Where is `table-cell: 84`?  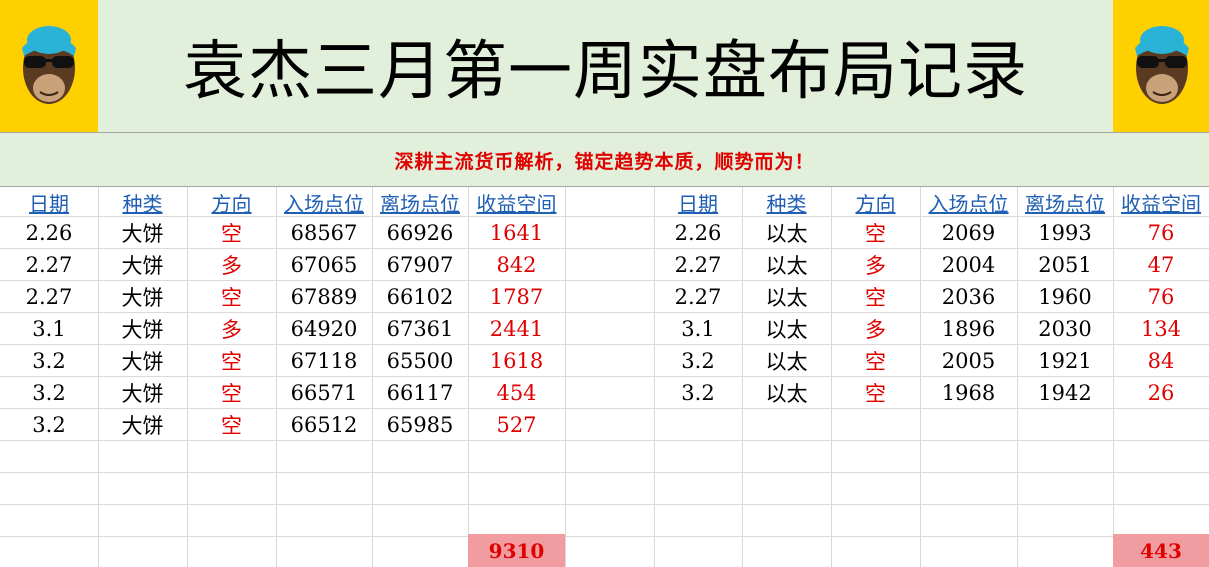
table-cell: 84 is located at coordinates (1161, 361).